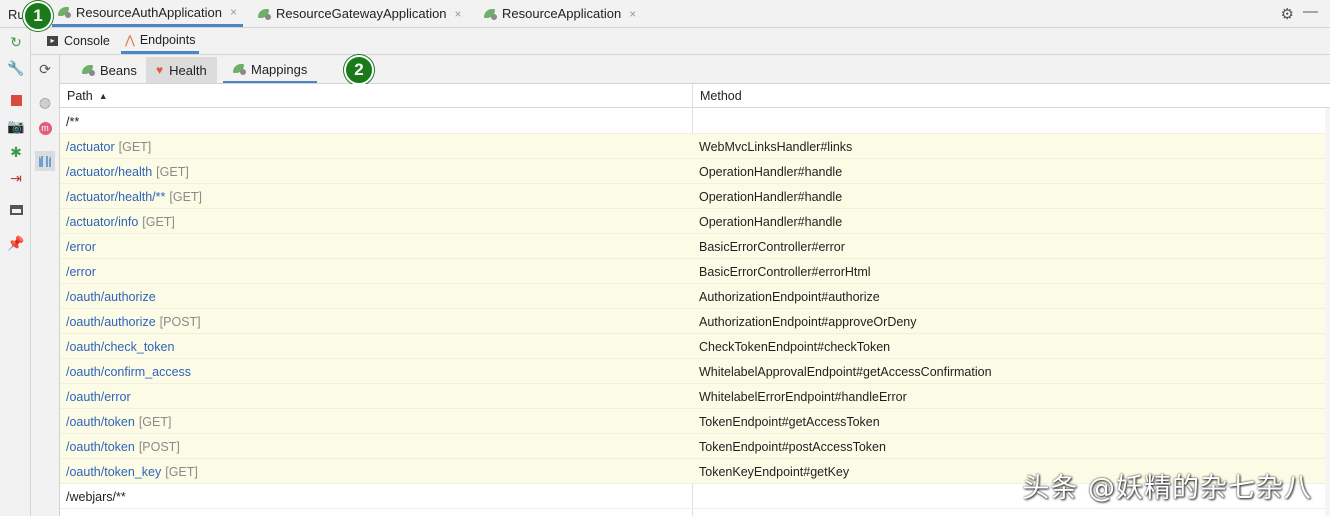 This screenshot has height=516, width=1330. Describe the element at coordinates (789, 421) in the screenshot. I see `method-cell: TokenEndpoint#getAccessToken` at that location.